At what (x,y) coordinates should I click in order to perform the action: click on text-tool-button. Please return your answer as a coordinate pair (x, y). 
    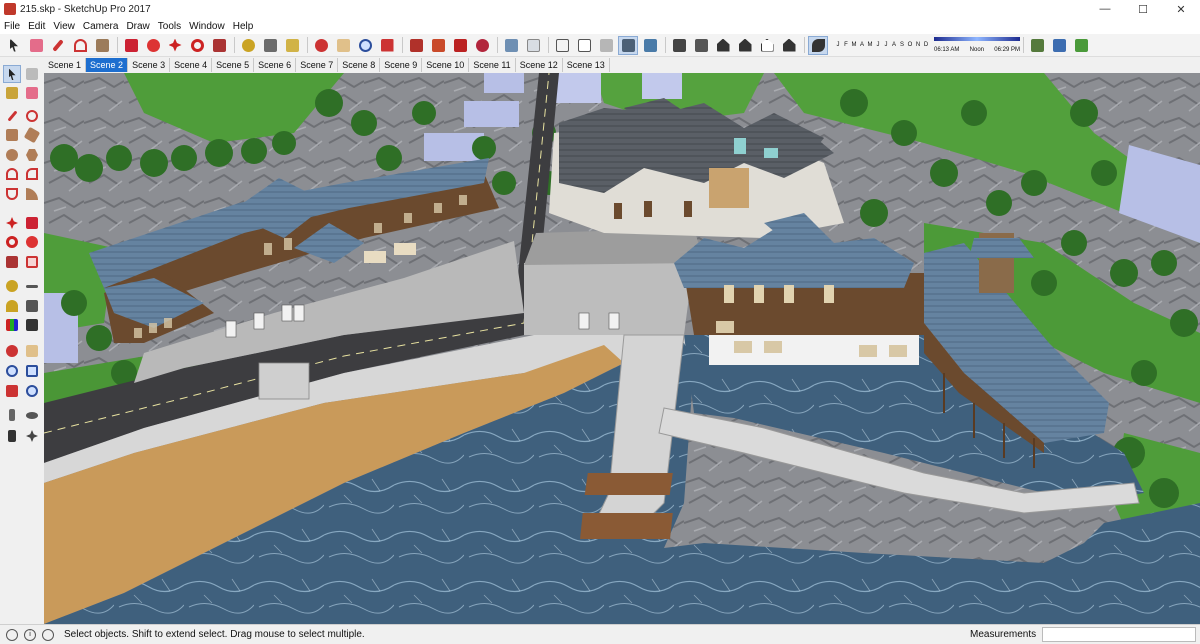
    Looking at the image, I should click on (270, 45).